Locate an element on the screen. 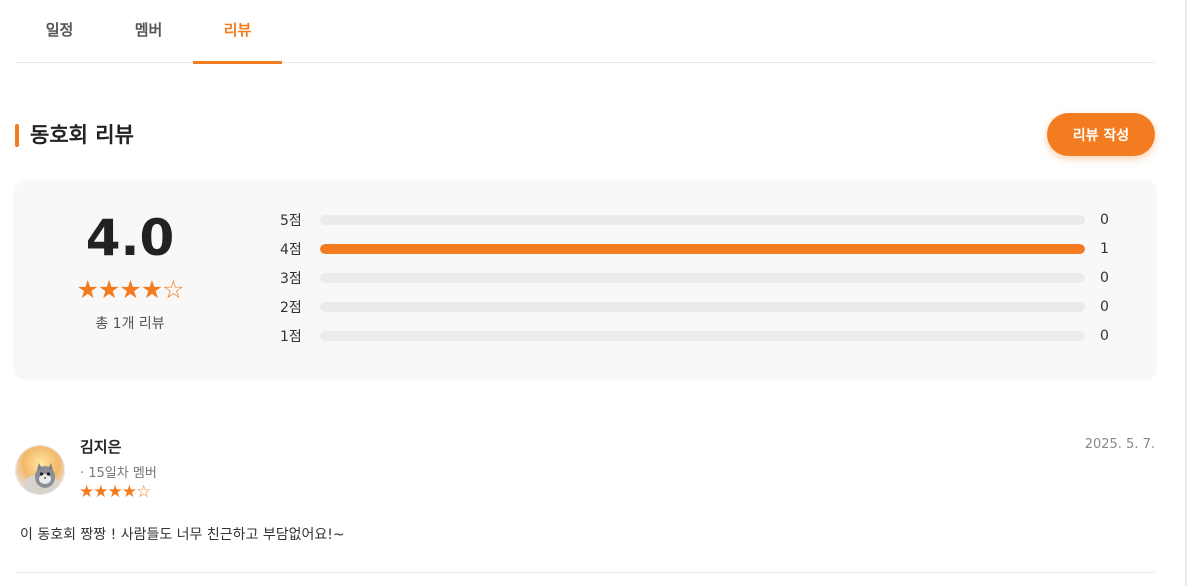 This screenshot has width=1187, height=586. distribution-label: 4점 is located at coordinates (291, 249).